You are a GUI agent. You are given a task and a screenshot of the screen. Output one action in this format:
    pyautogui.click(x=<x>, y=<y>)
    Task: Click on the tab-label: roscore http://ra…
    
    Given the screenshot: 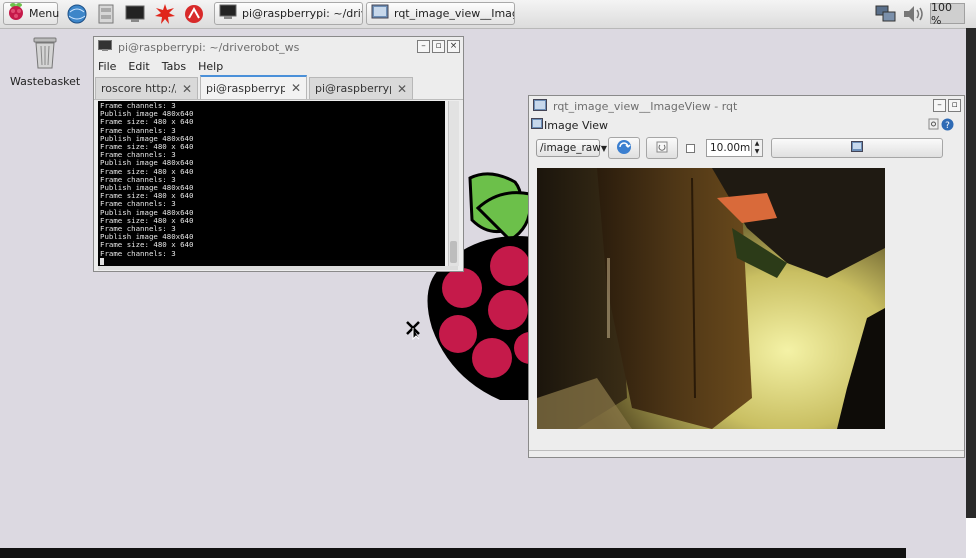 What is the action you would take?
    pyautogui.click(x=138, y=88)
    